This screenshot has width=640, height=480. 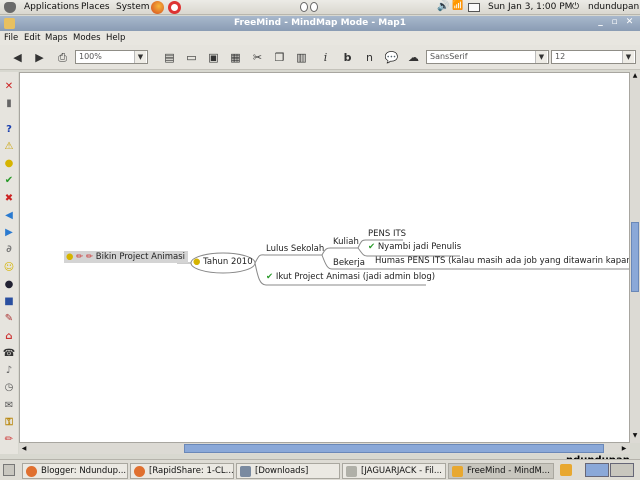 I want to click on save-as-icon: ▦, so click(x=235, y=57).